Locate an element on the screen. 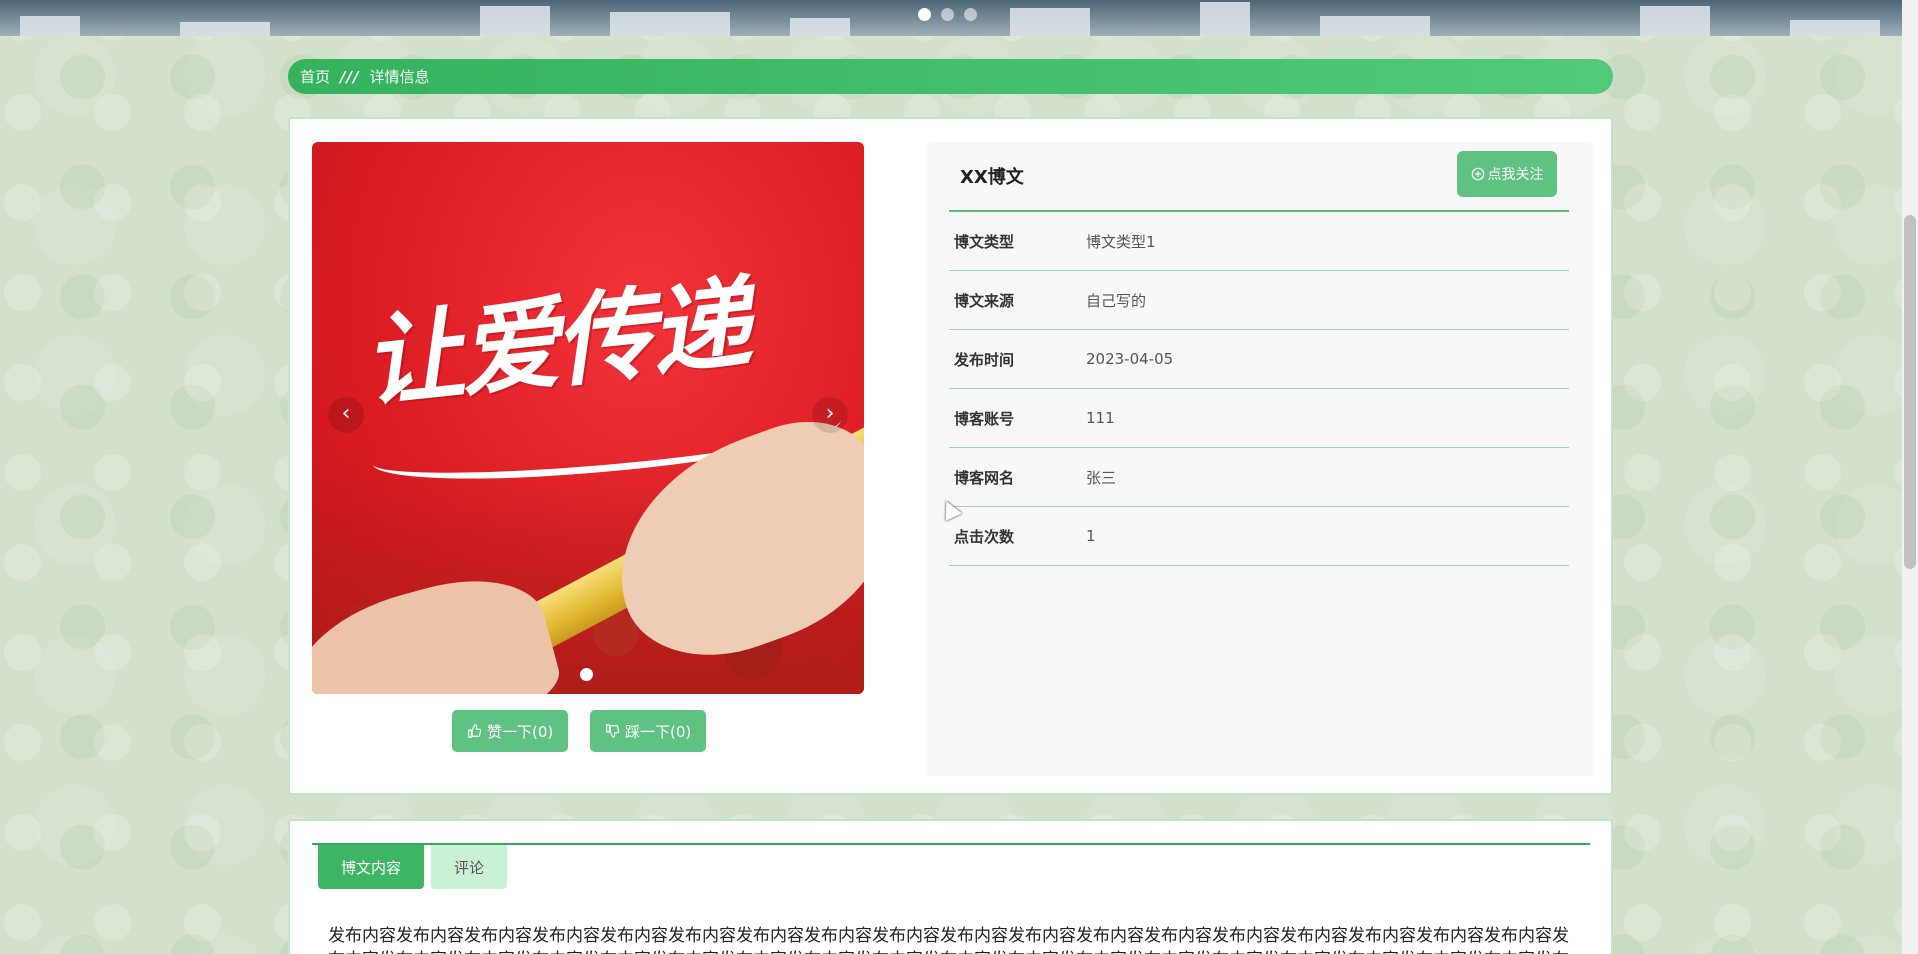  info-value: 张三 is located at coordinates (1101, 477).